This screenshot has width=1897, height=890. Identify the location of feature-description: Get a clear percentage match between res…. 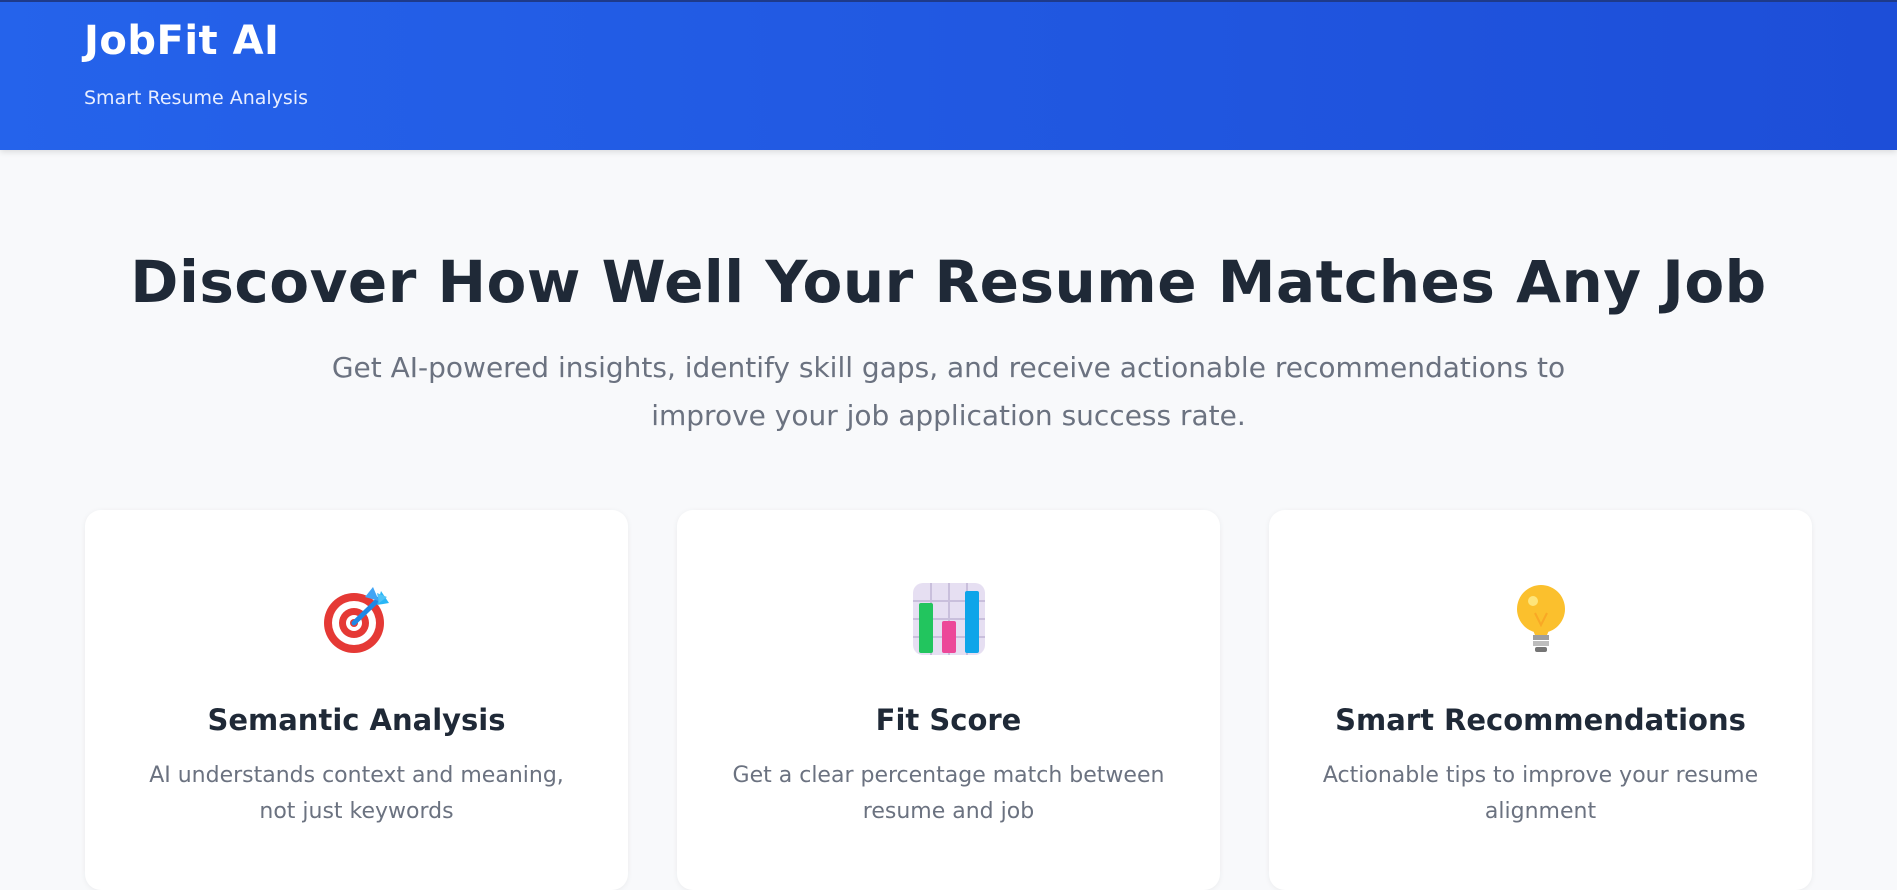
(948, 793).